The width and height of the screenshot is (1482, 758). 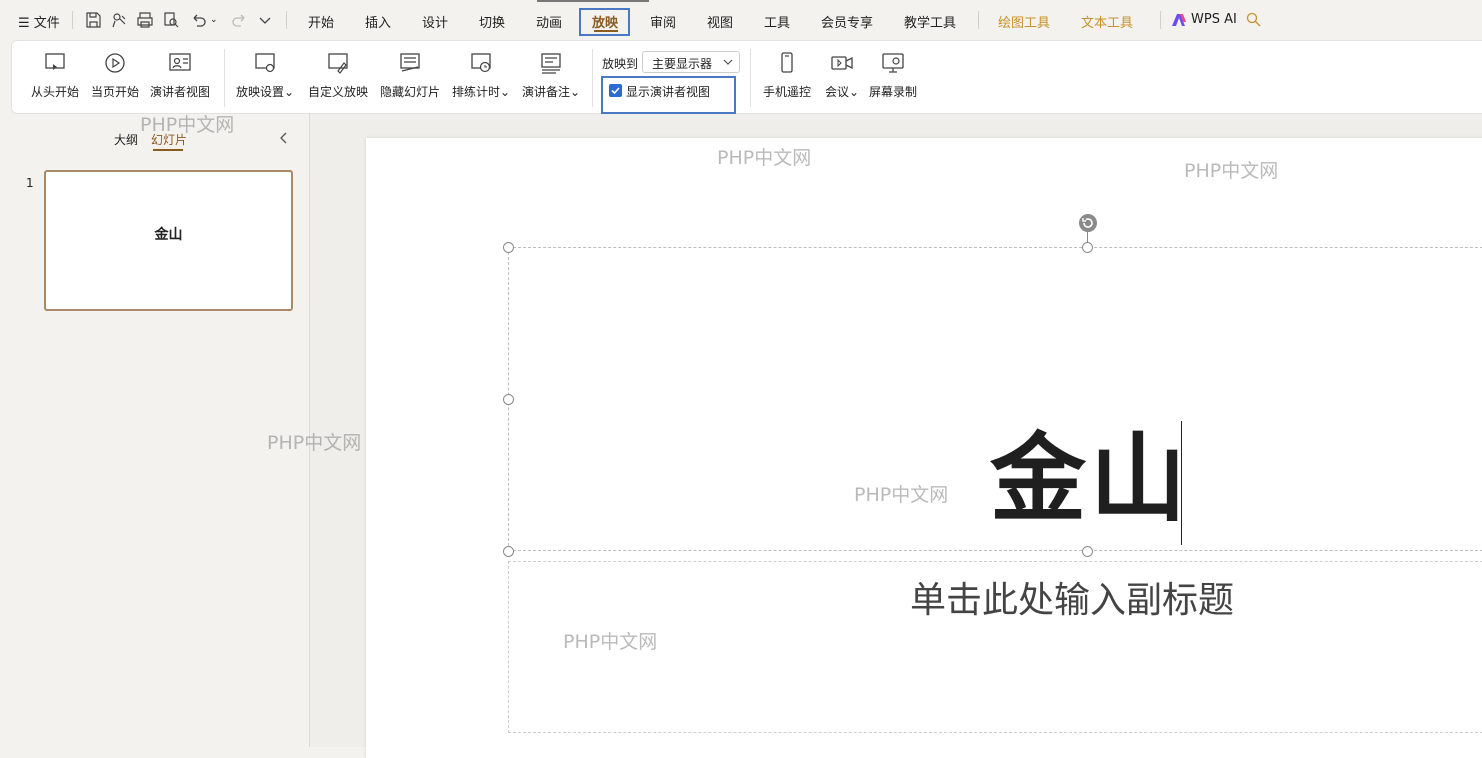 What do you see at coordinates (1107, 21) in the screenshot?
I see `tab-text-tools: 文本工具` at bounding box center [1107, 21].